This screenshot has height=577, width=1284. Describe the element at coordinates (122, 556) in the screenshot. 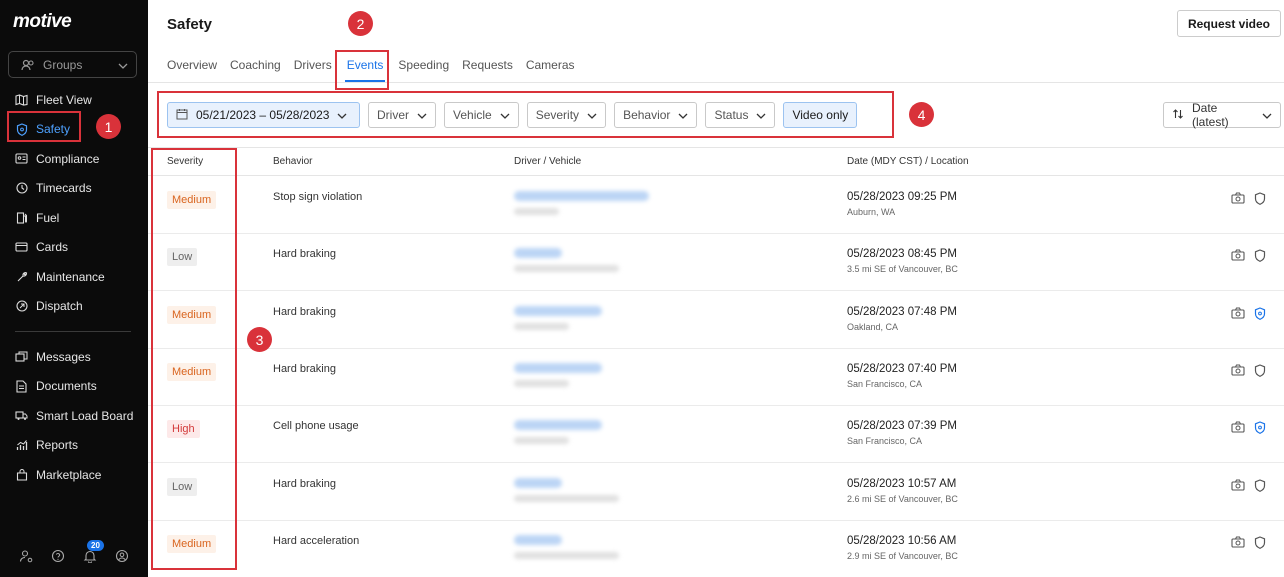

I see `account-icon` at that location.